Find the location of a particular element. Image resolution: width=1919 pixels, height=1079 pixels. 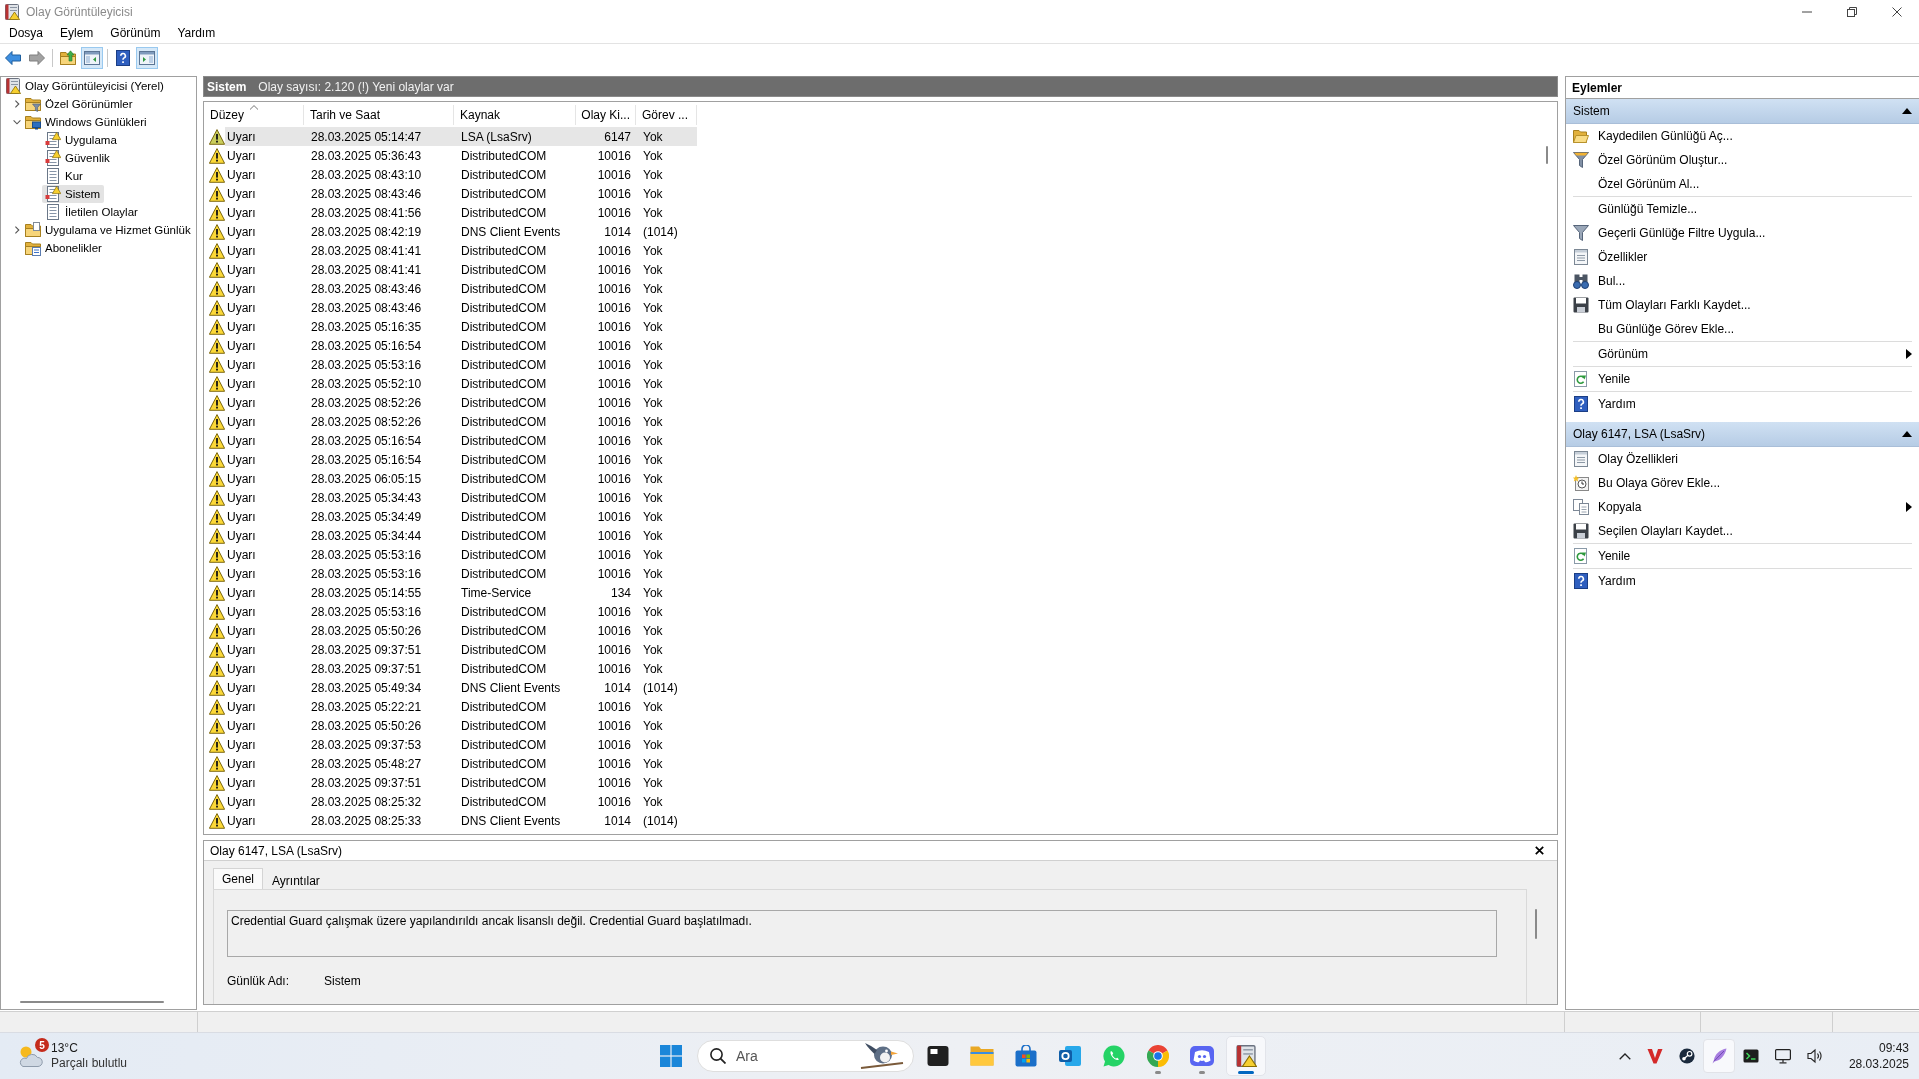

tree-item: Olay Görüntüleyicisi (Yerel) is located at coordinates (85, 86).